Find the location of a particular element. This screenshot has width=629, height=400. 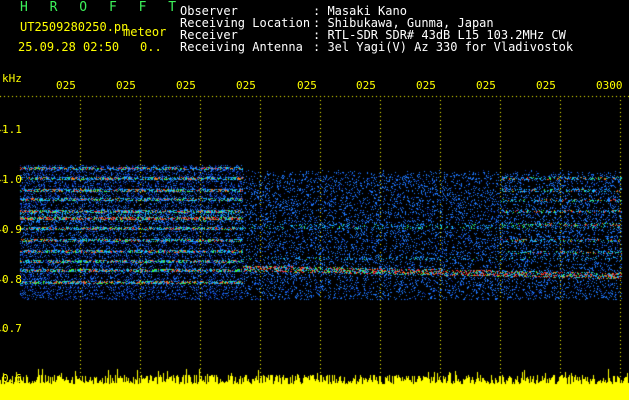

y-tick-label: 0.7 is located at coordinates (12, 328).